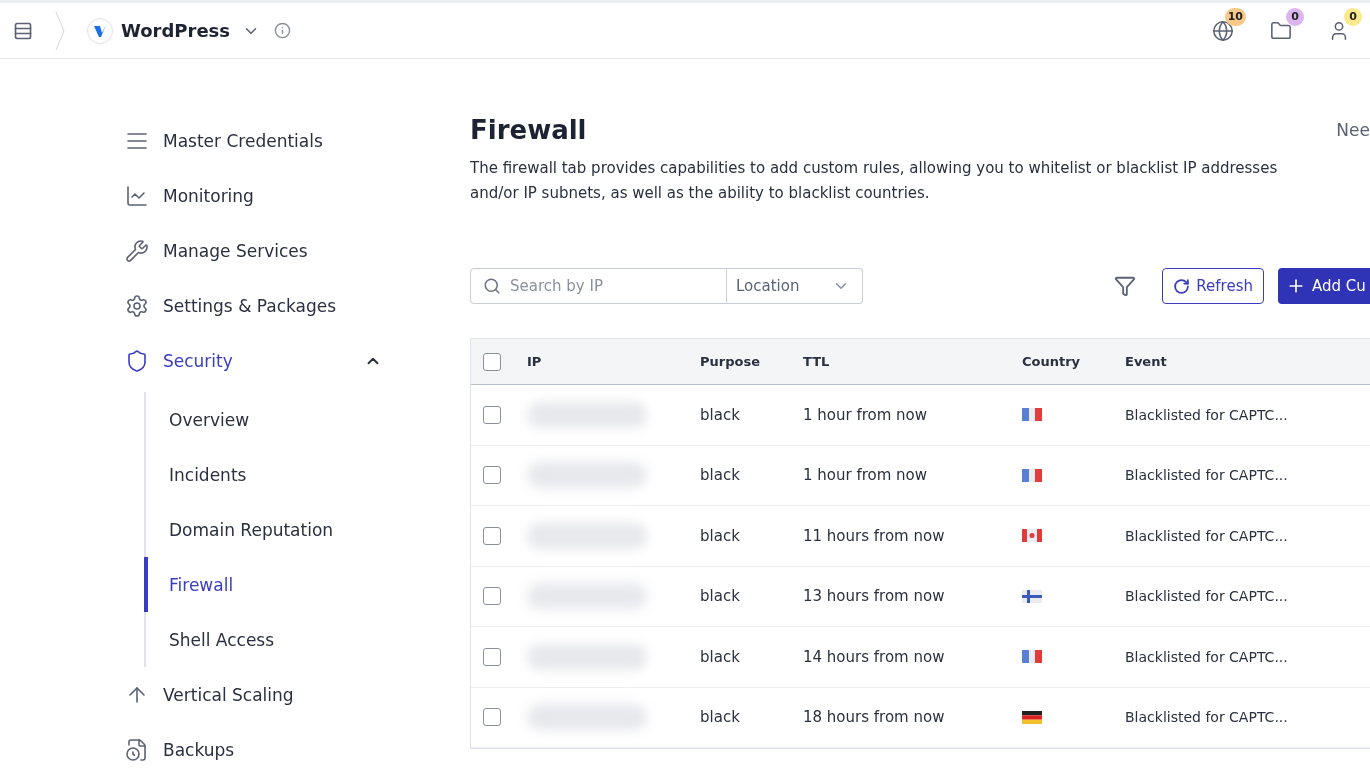  What do you see at coordinates (283, 30) in the screenshot?
I see `info-icon` at bounding box center [283, 30].